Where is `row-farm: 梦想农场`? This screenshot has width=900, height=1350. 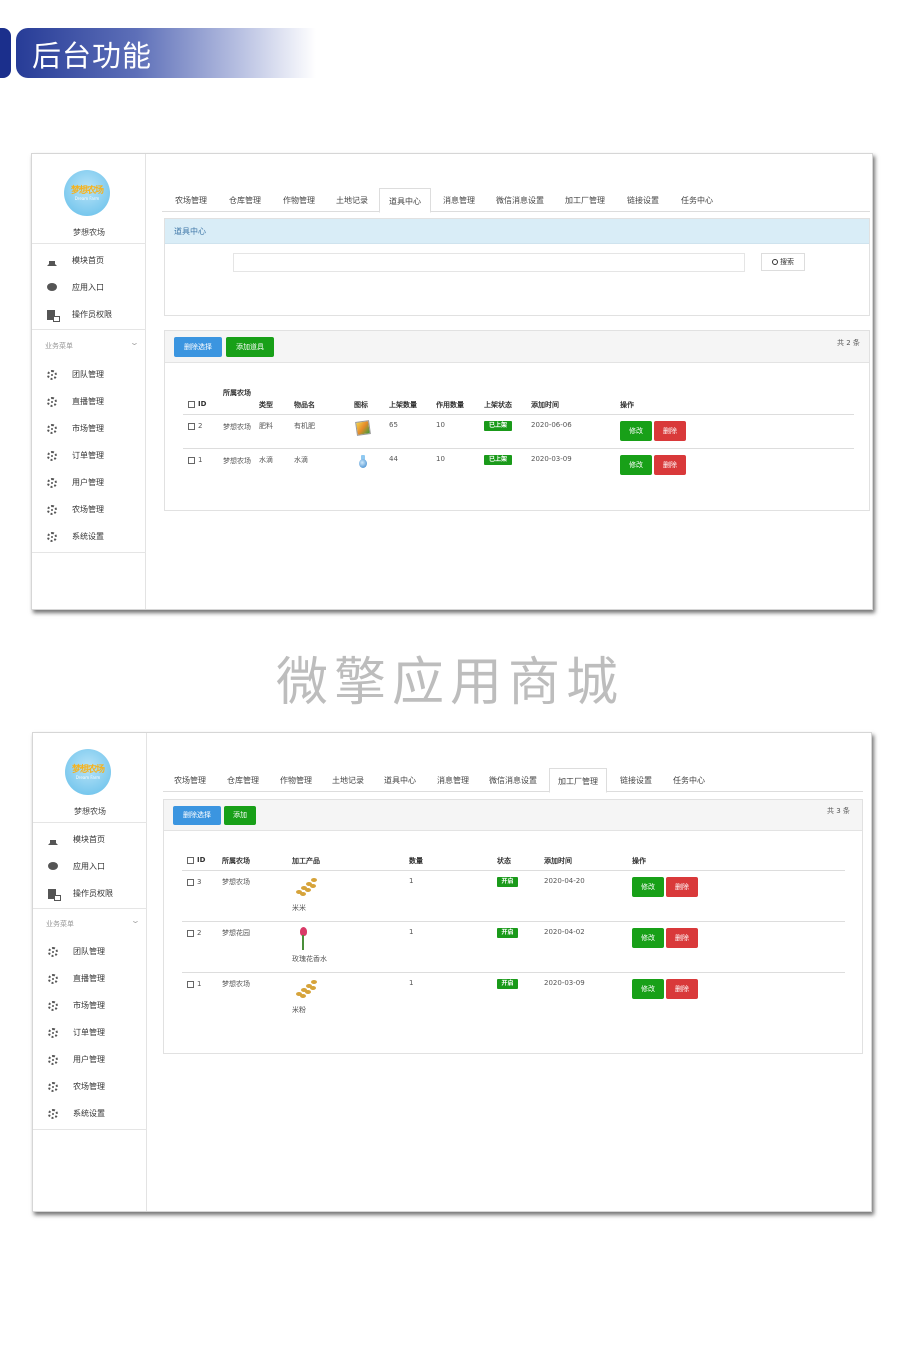
row-farm: 梦想农场 is located at coordinates (237, 461).